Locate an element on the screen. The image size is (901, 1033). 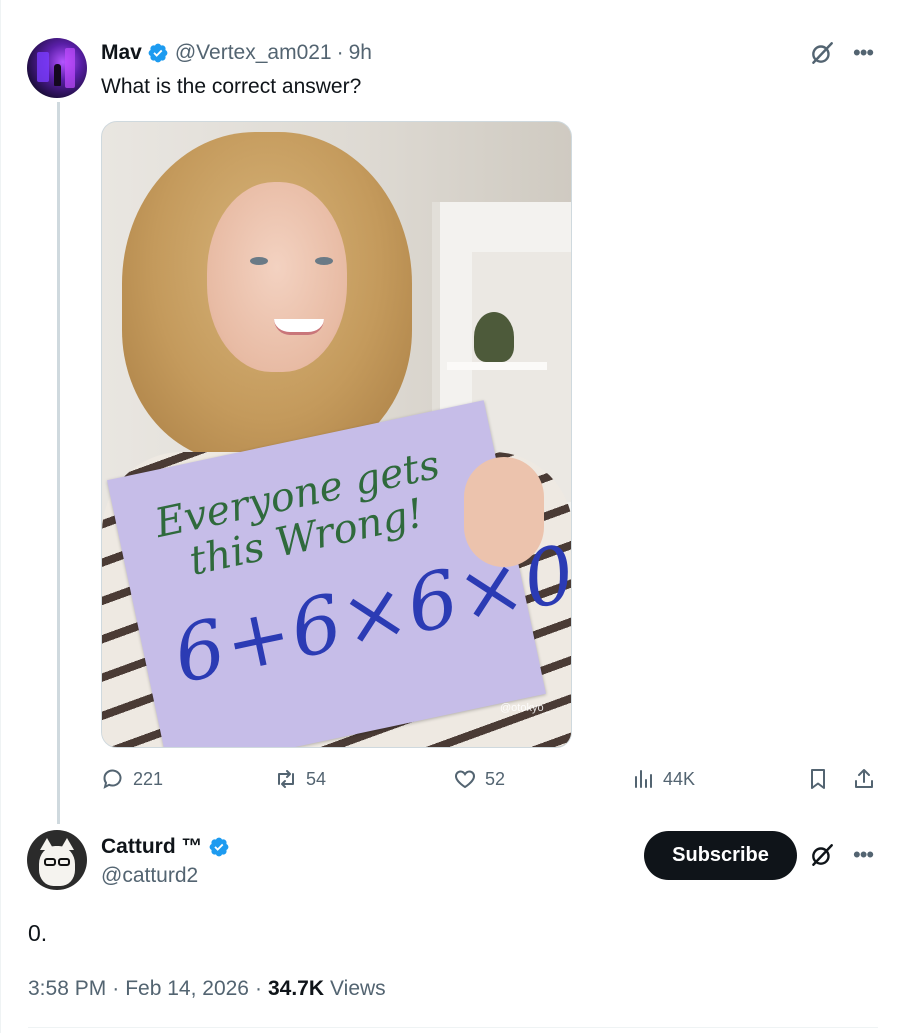
parent-tweet-action-bar: 221 54 52 44K is located at coordinates (491, 782).